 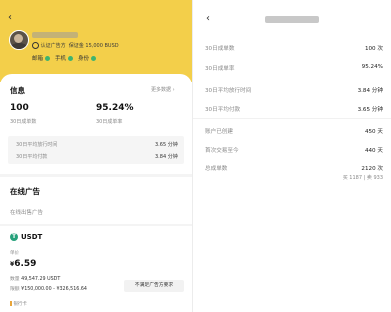 What do you see at coordinates (23, 122) in the screenshot?
I see `trades-label: 30日成单数` at bounding box center [23, 122].